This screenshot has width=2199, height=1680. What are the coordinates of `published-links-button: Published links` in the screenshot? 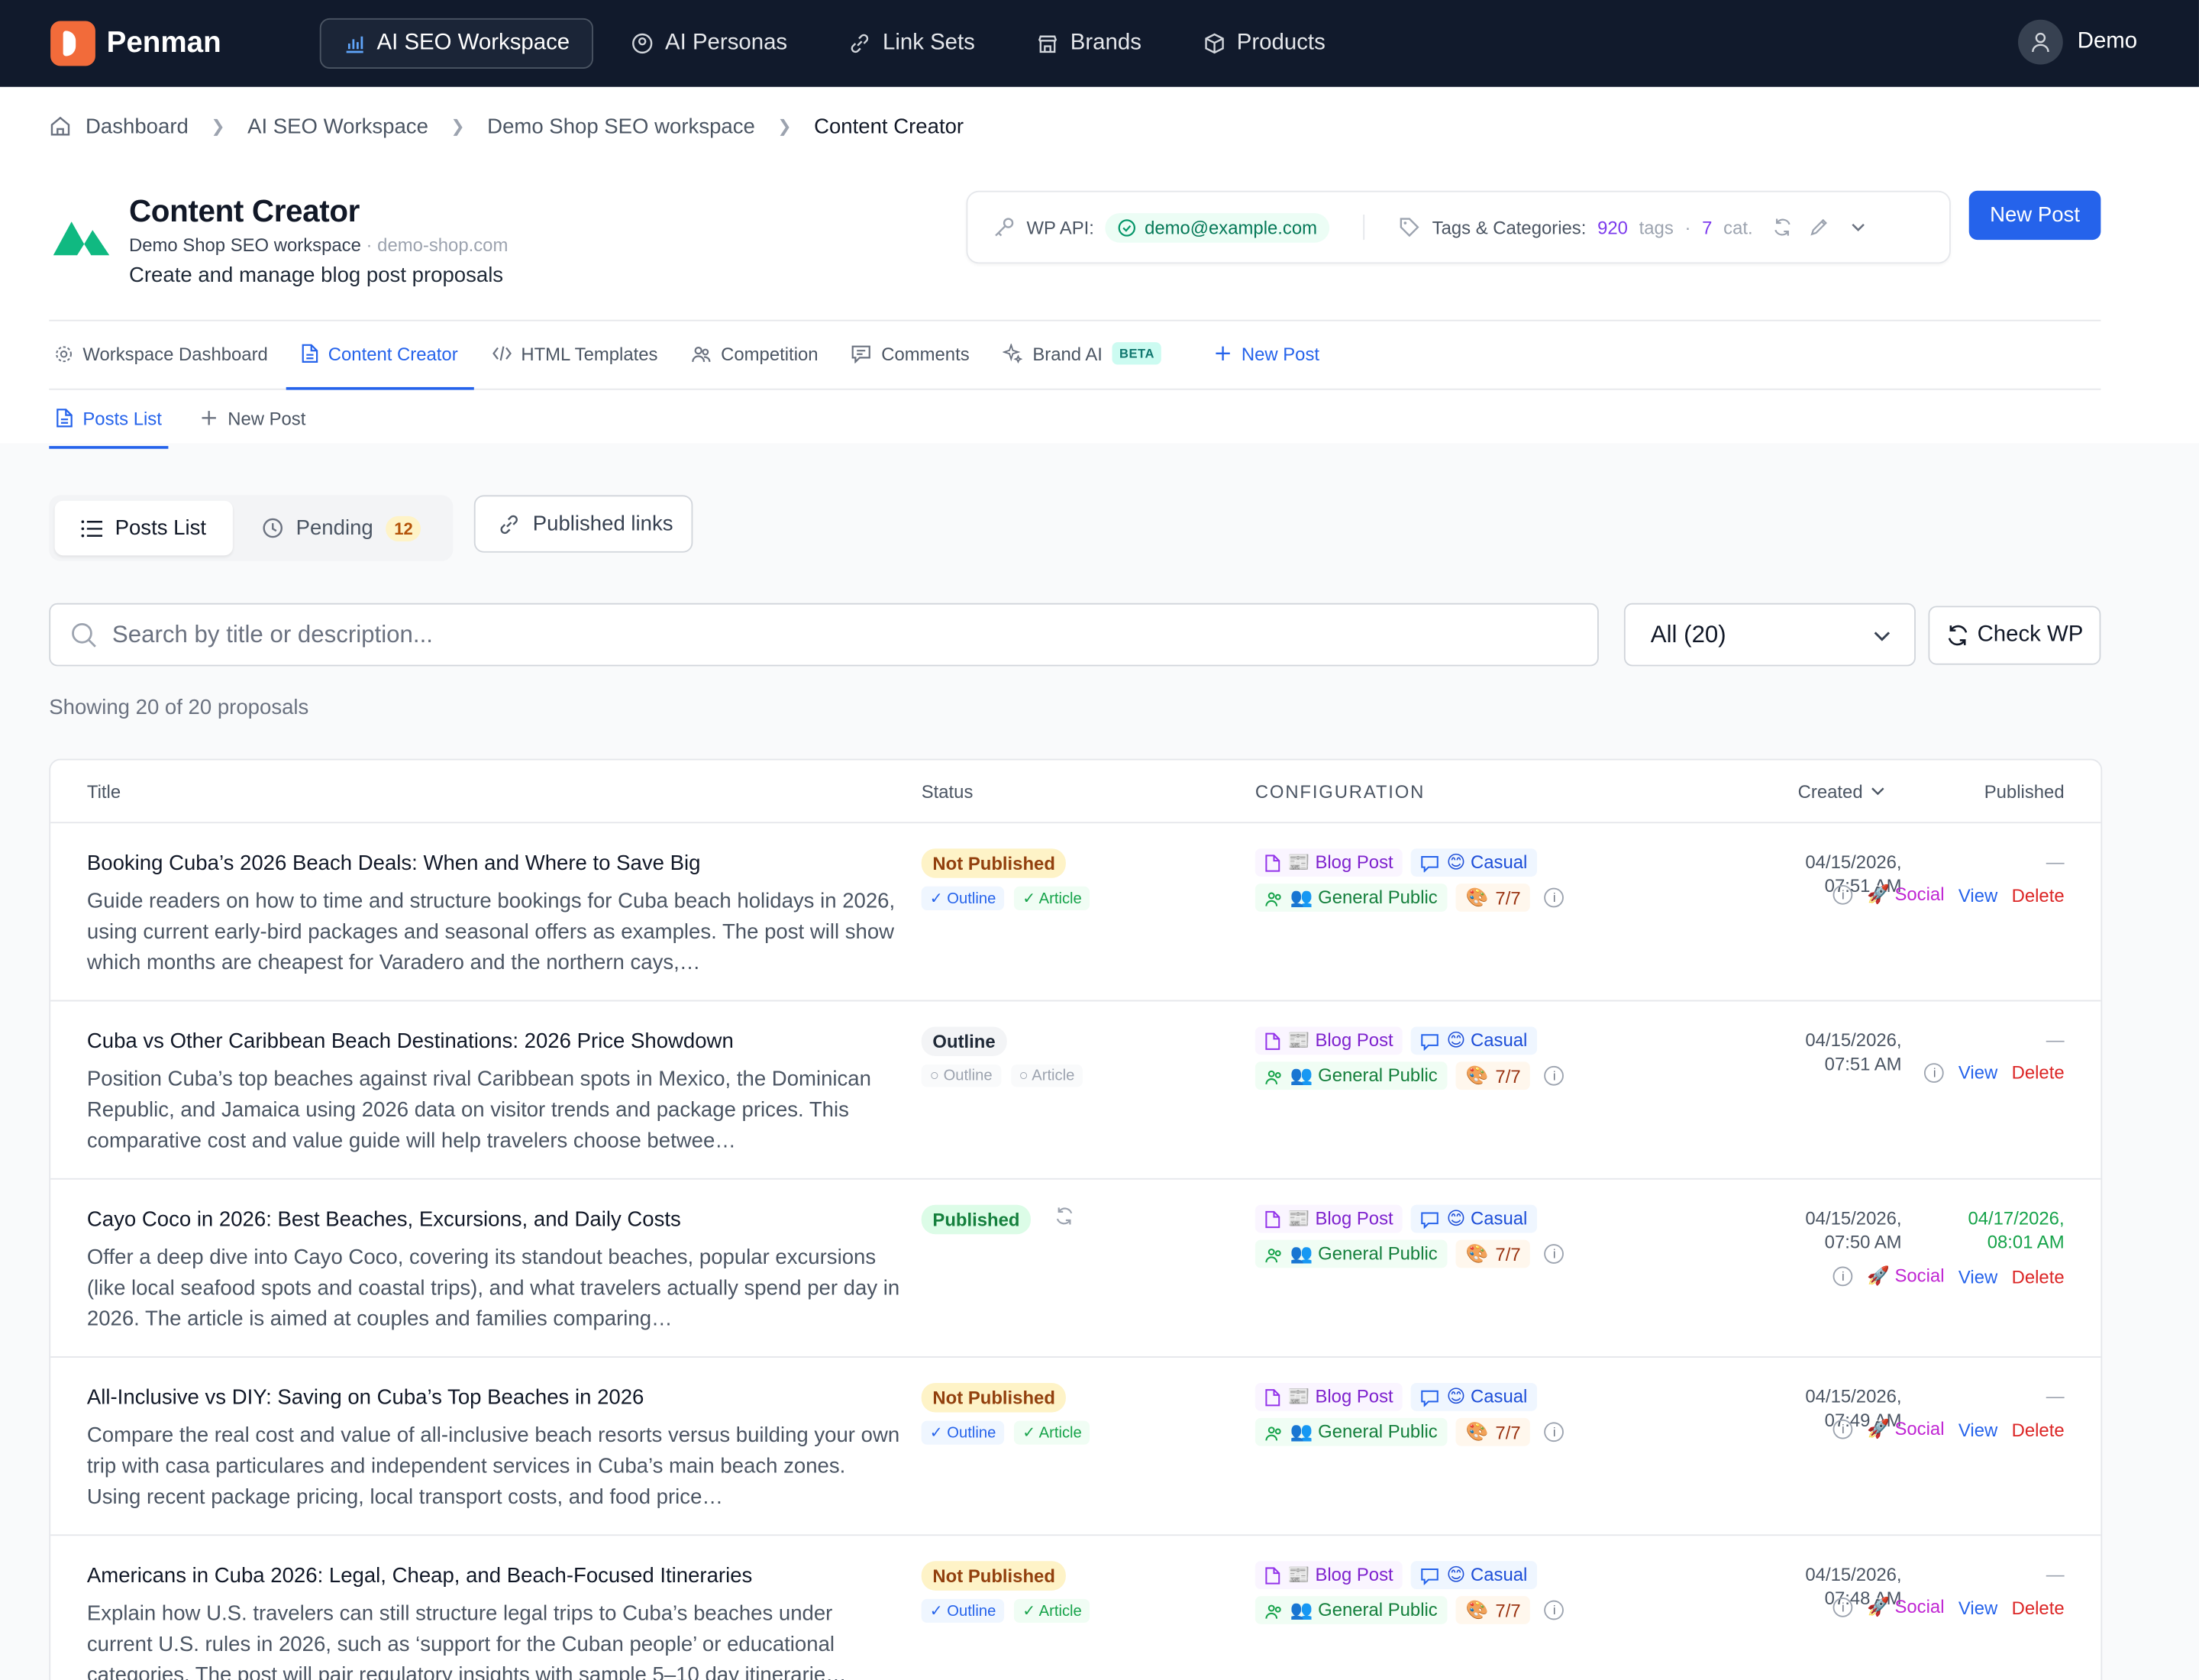 It's located at (583, 524).